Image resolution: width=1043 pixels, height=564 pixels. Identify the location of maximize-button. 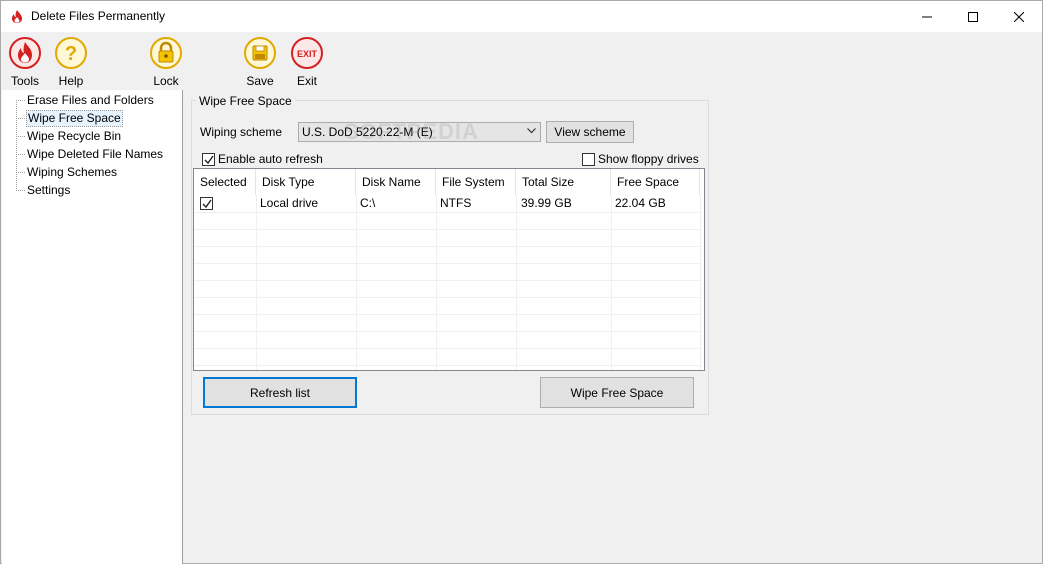
(973, 16).